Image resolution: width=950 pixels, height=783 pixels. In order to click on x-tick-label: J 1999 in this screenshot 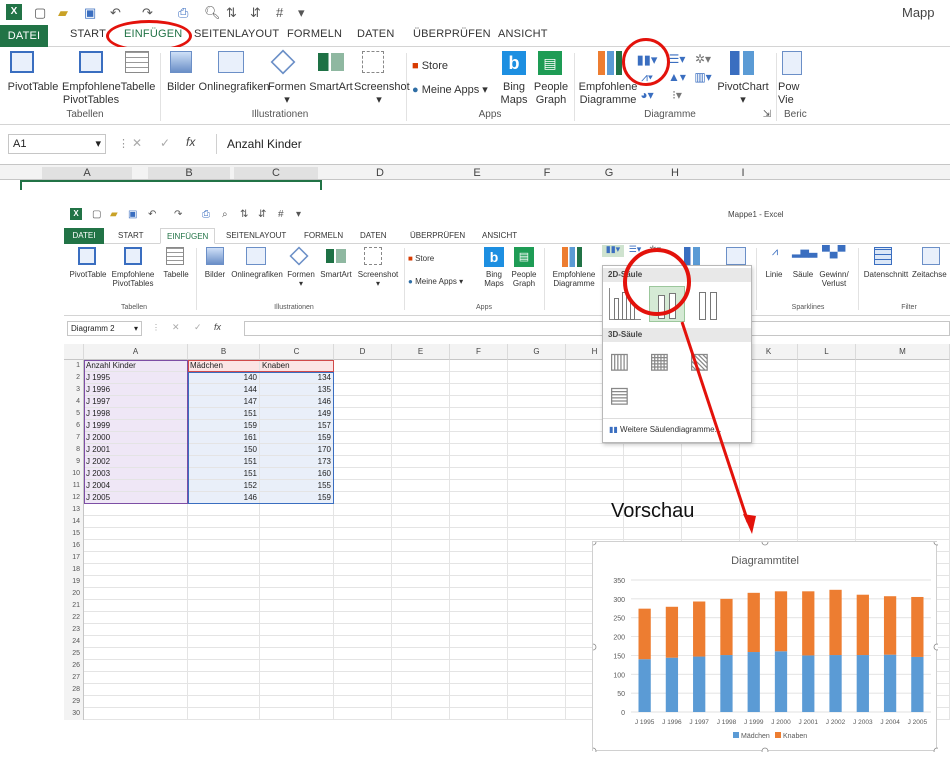, I will do `click(754, 722)`.